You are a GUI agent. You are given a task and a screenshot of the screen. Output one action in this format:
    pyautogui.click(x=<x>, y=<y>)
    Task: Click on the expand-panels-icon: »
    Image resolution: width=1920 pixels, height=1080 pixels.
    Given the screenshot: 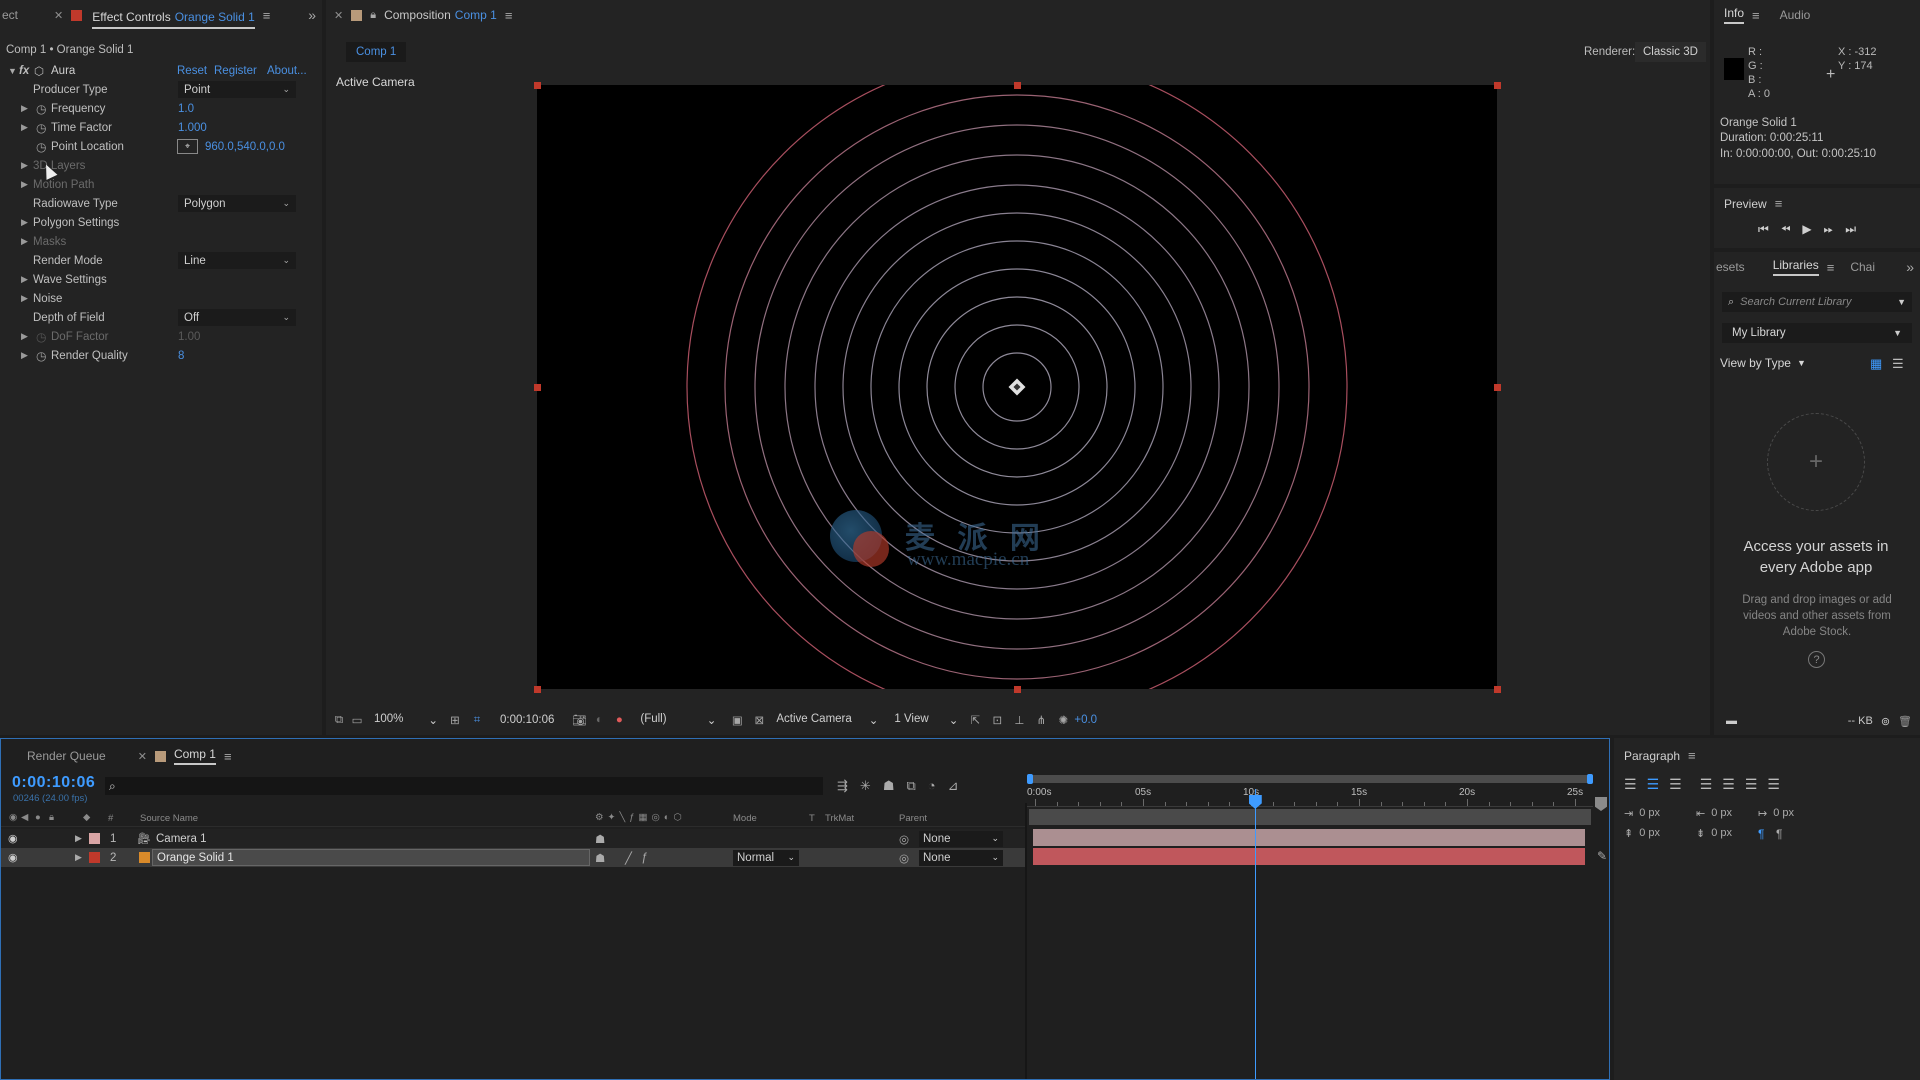 What is the action you would take?
    pyautogui.click(x=312, y=15)
    